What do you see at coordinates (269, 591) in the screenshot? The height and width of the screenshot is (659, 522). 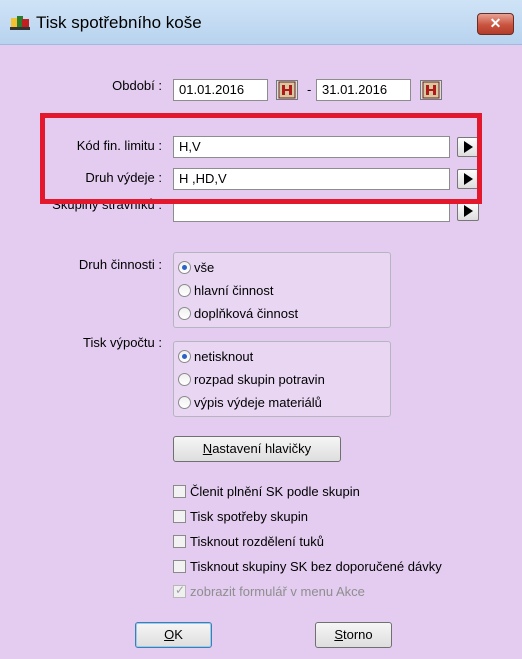 I see `checkbox-show-in-actions-menu: zobrazit formulář v menu Akce` at bounding box center [269, 591].